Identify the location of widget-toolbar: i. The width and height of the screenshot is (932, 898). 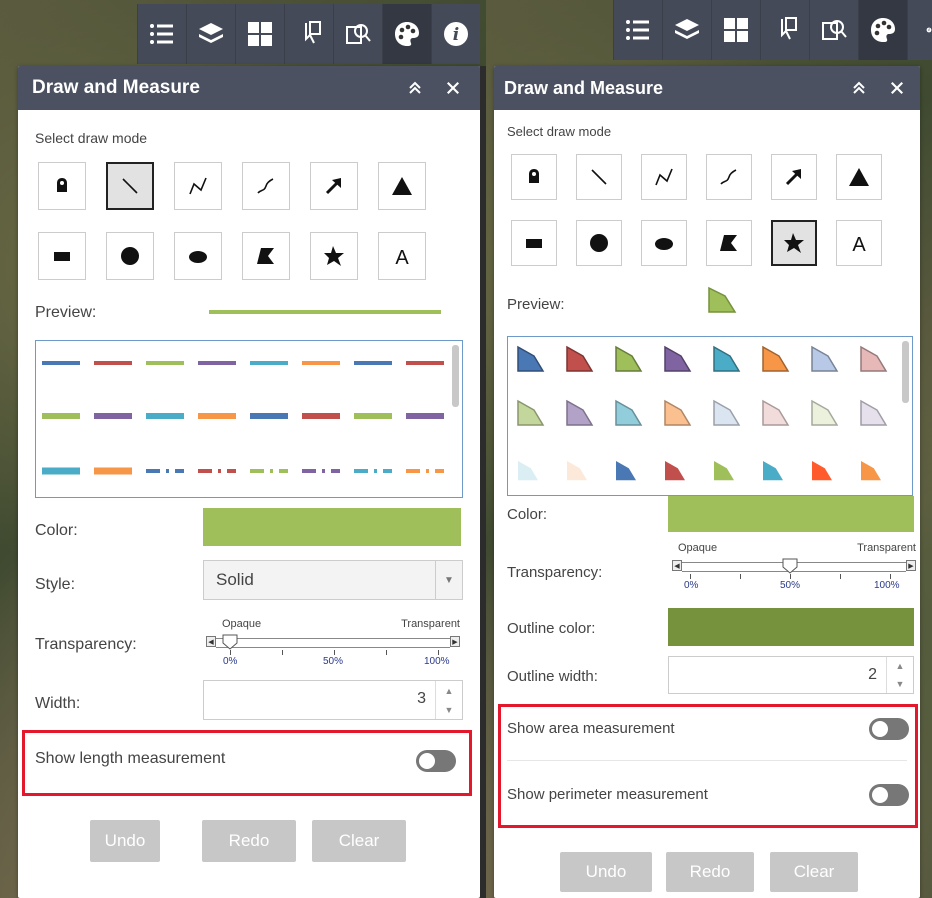
(308, 34).